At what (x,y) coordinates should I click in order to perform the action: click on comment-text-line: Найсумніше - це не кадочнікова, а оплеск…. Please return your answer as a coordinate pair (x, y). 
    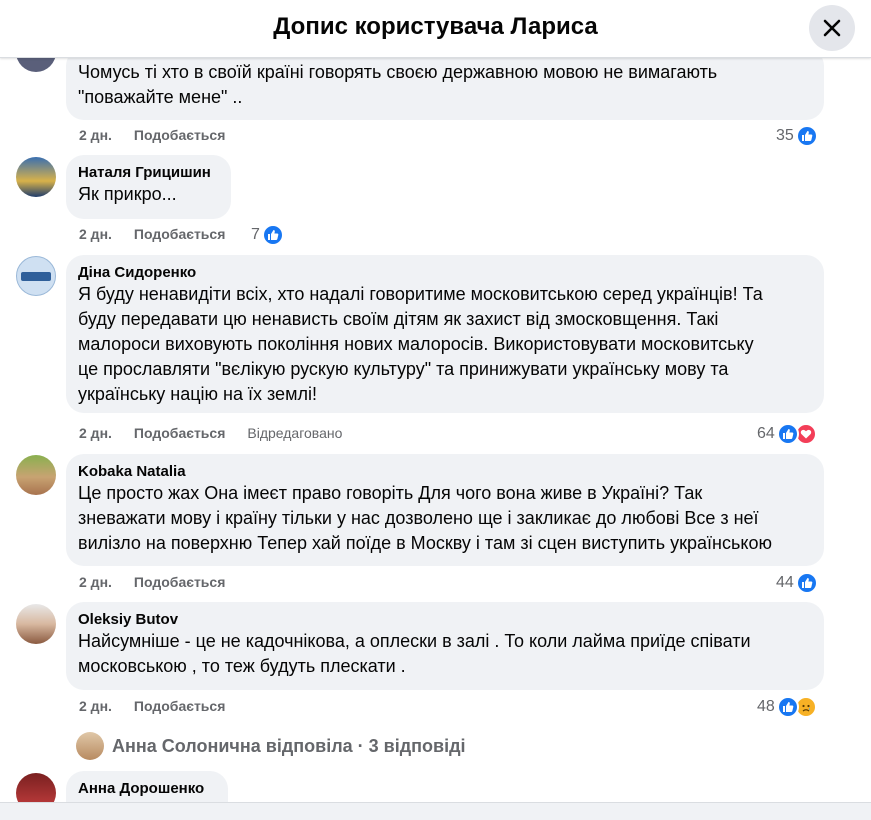
    Looking at the image, I should click on (414, 641).